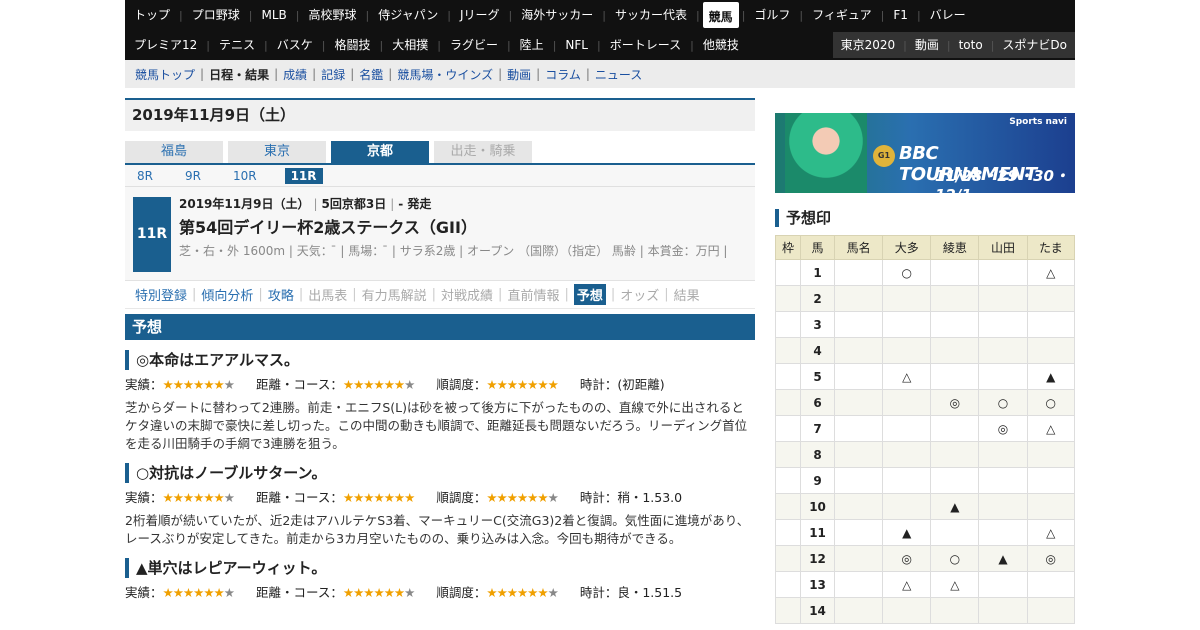 The image size is (1200, 630). Describe the element at coordinates (305, 204) in the screenshot. I see `race-meta: 2019年11月9日（土） | 5回京都3日 | - 発走` at that location.